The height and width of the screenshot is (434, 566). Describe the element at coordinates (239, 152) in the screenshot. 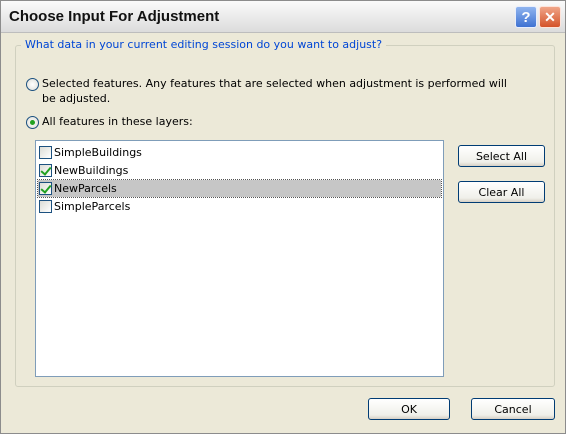

I see `list-item: SimpleBuildings` at that location.